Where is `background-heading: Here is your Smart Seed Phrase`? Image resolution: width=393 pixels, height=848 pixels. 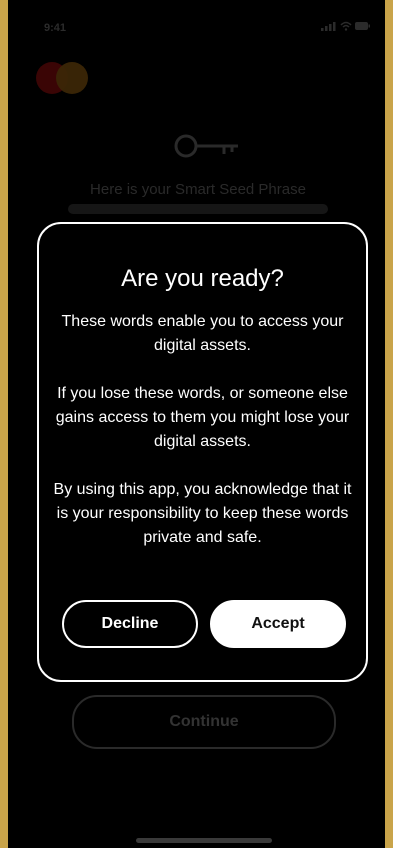 background-heading: Here is your Smart Seed Phrase is located at coordinates (198, 189).